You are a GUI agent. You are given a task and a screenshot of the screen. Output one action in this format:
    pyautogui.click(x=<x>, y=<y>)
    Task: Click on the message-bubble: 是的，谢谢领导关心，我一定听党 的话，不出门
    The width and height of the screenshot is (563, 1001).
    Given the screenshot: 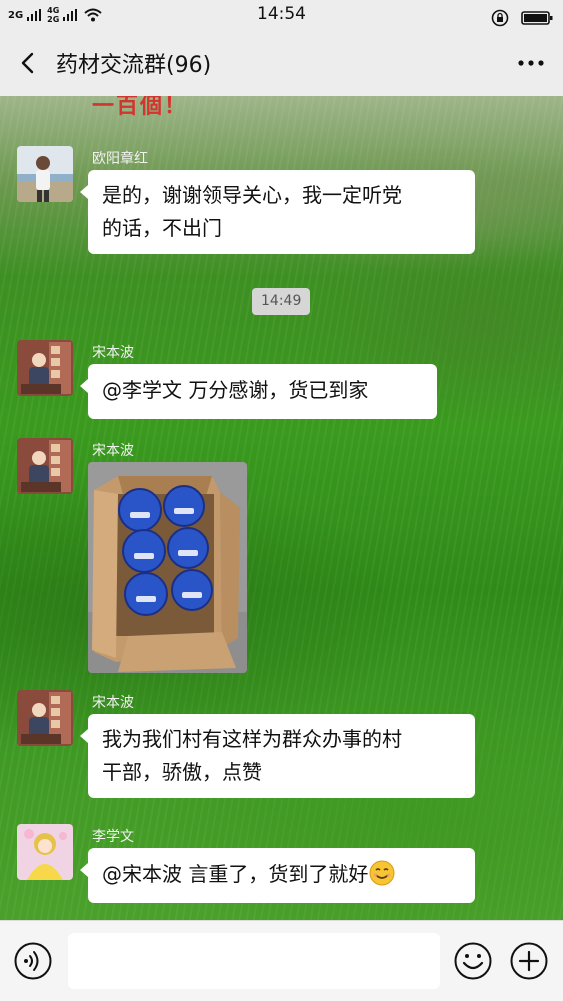 What is the action you would take?
    pyautogui.click(x=277, y=212)
    